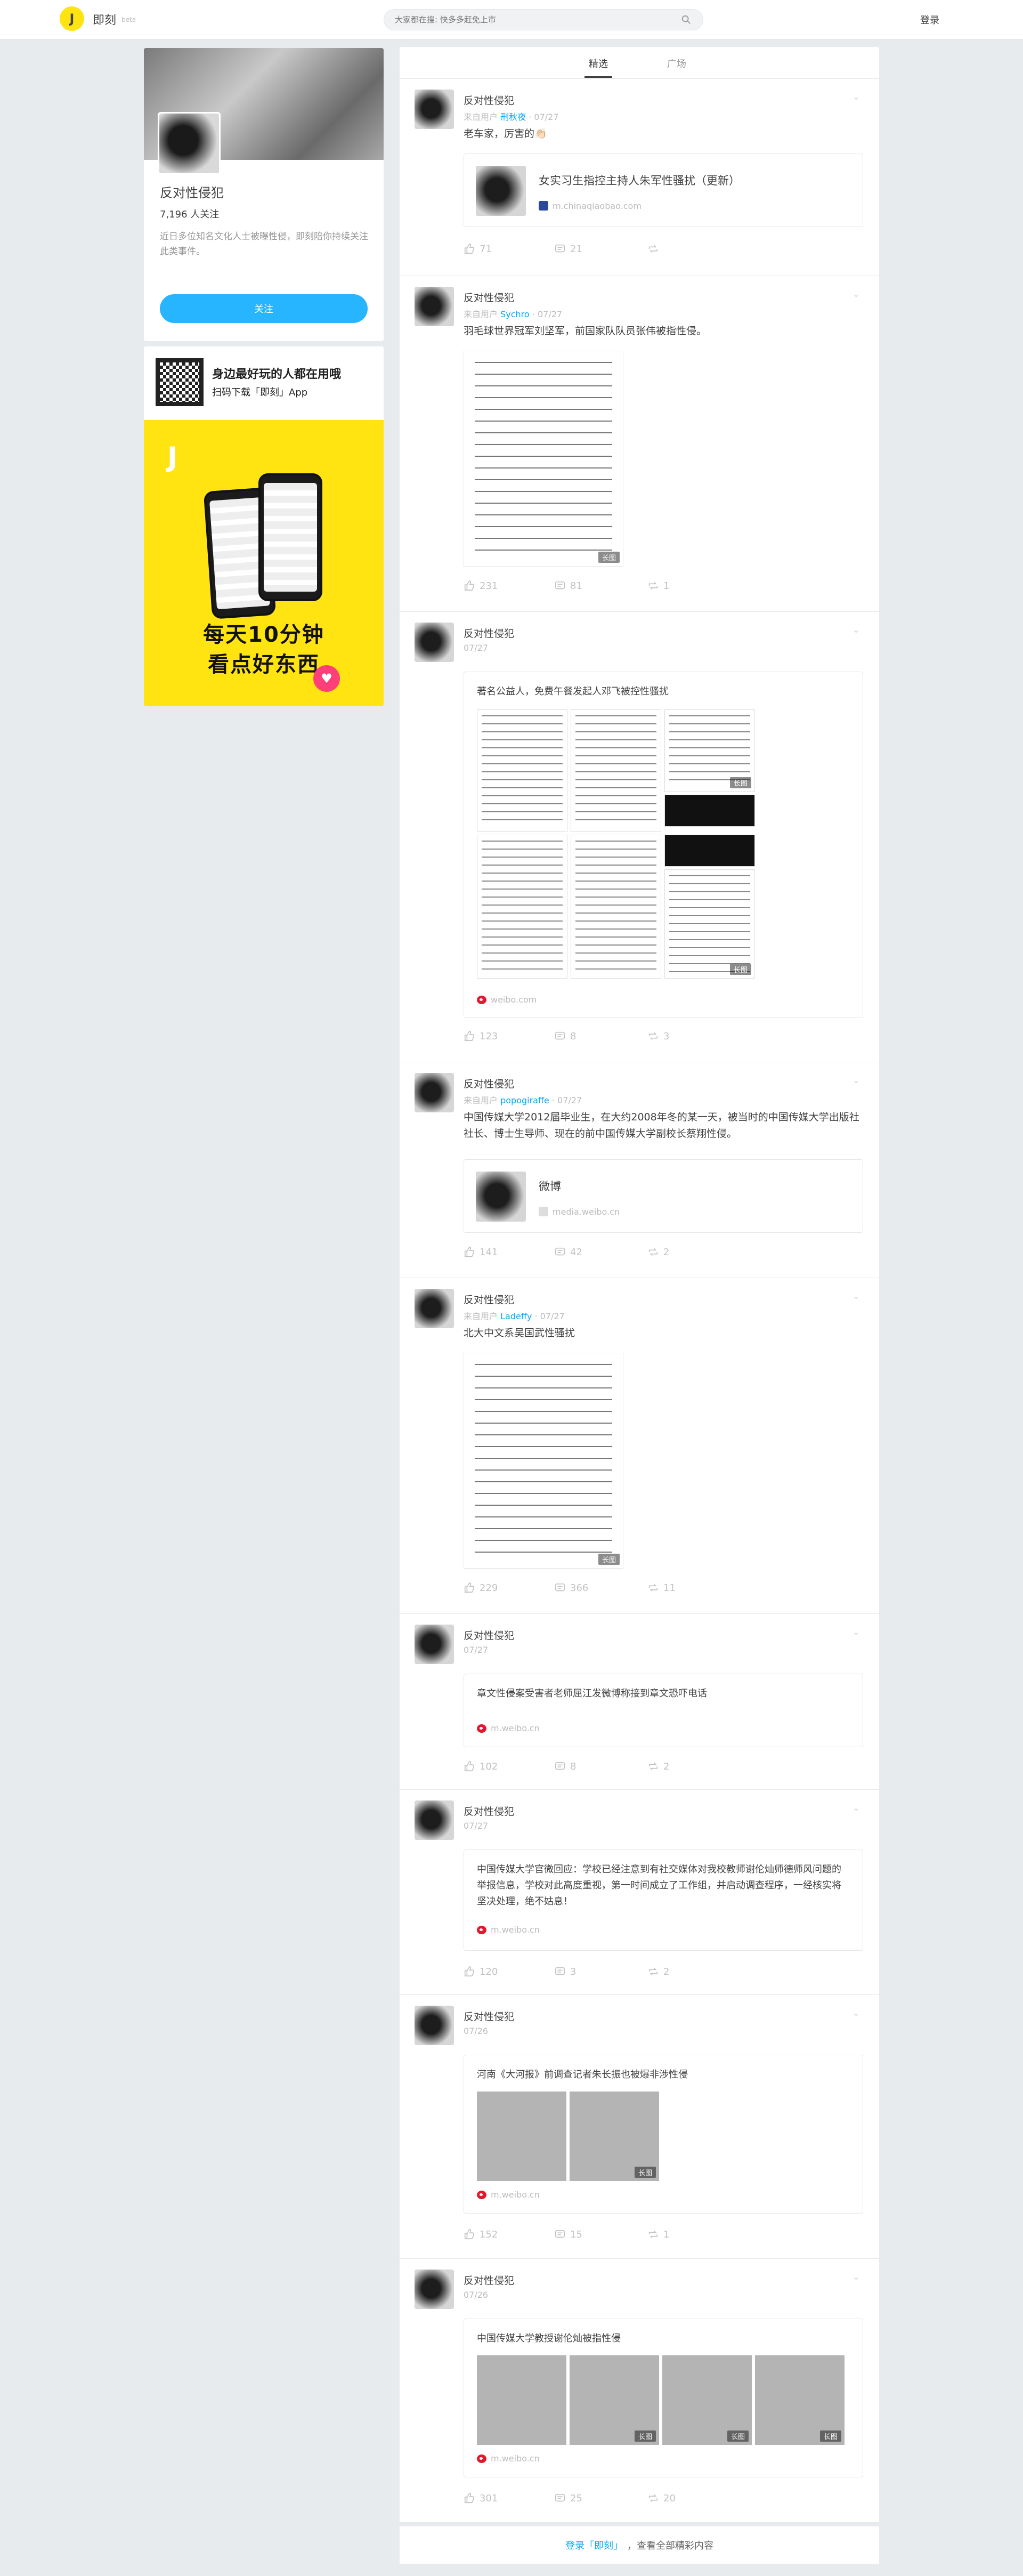  What do you see at coordinates (663, 191) in the screenshot?
I see `link-card: 女实习生指控主持人朱军性骚扰（更新） m.chinaqiaobao.com` at bounding box center [663, 191].